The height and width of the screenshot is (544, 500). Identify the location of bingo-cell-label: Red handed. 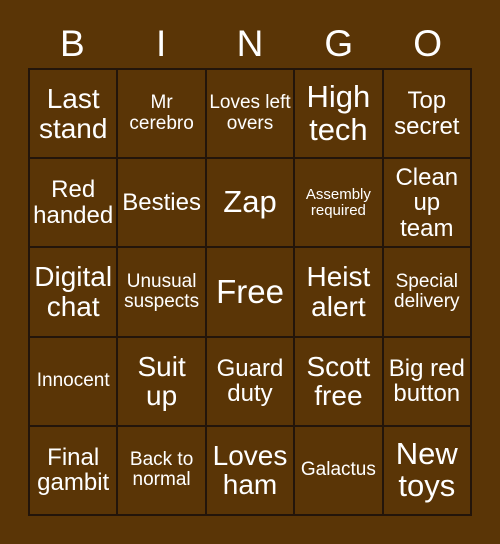
(73, 202).